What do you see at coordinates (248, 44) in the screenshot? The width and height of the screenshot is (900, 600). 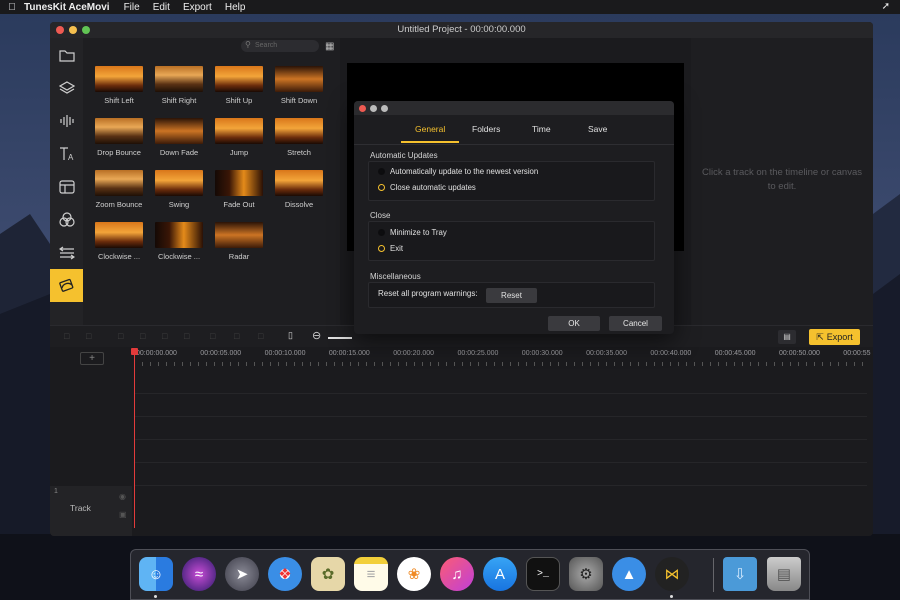 I see `search-icon: ⚲` at bounding box center [248, 44].